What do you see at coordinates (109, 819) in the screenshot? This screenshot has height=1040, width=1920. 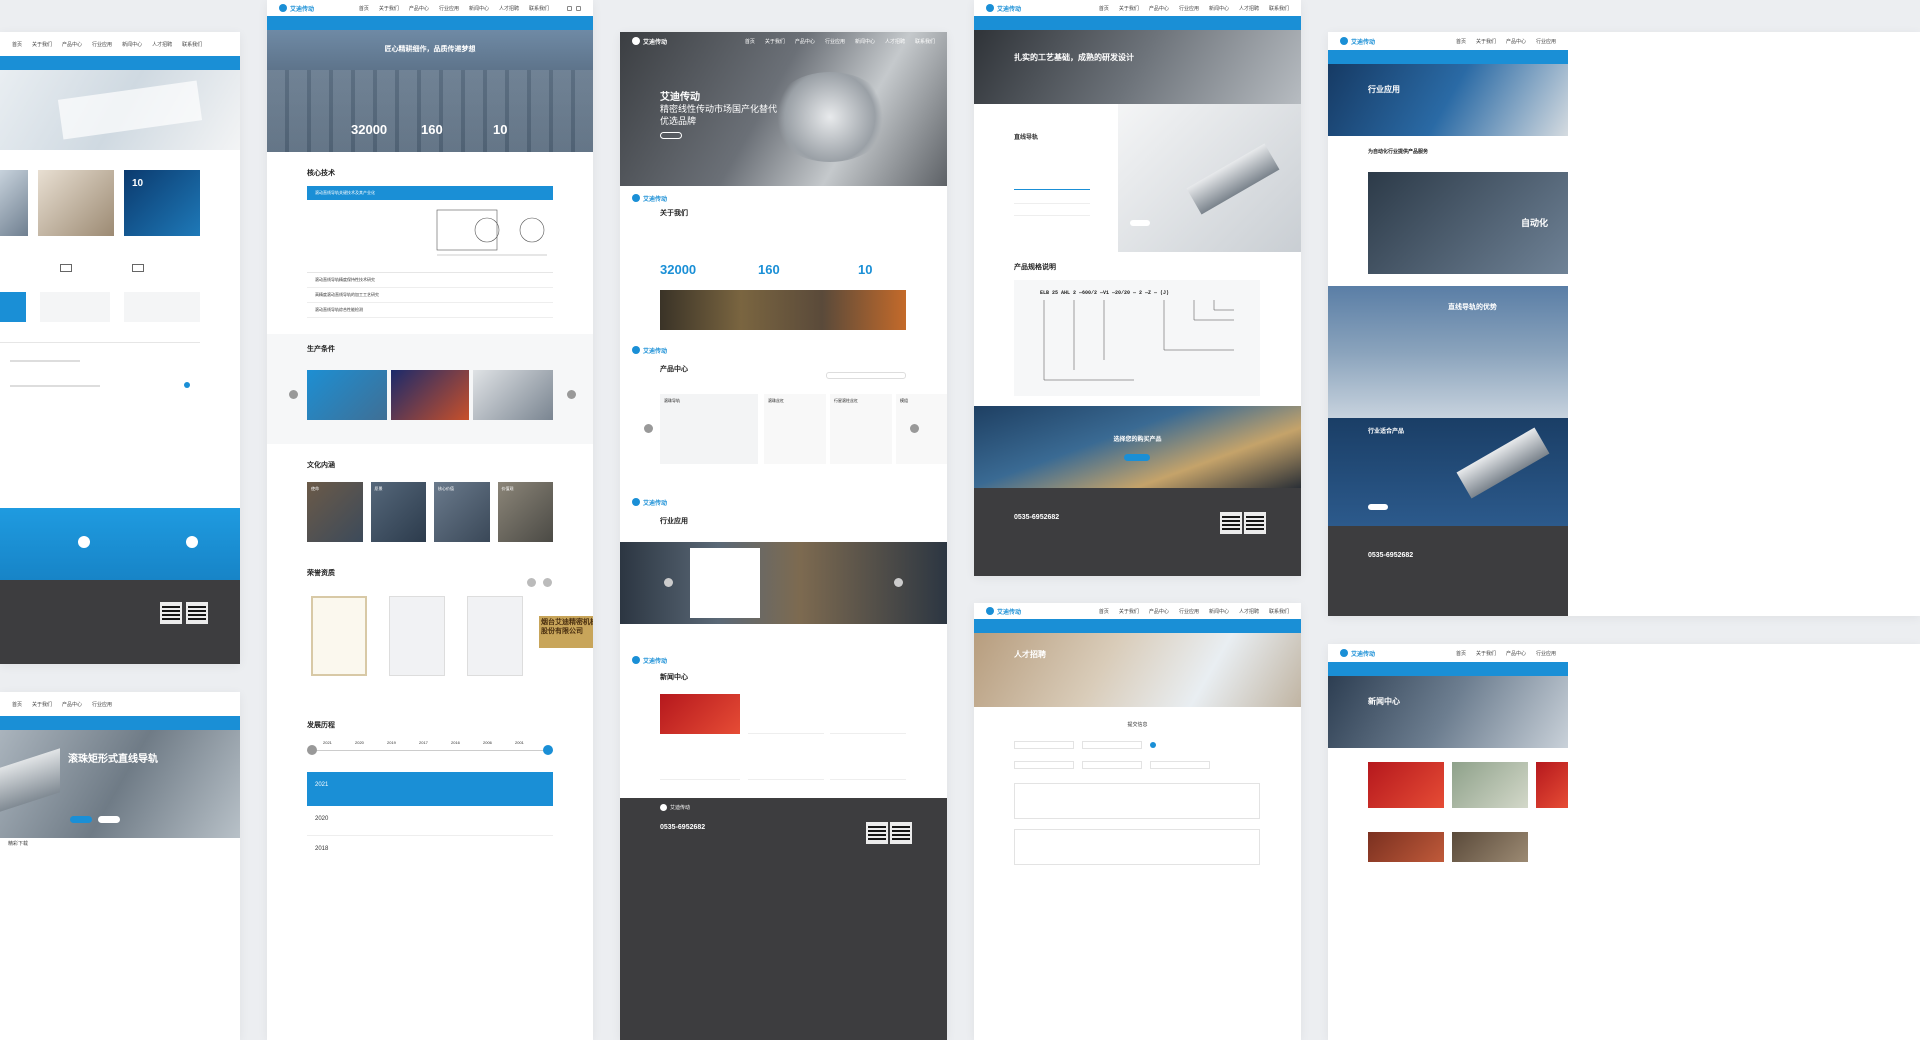 I see `secondary-button` at bounding box center [109, 819].